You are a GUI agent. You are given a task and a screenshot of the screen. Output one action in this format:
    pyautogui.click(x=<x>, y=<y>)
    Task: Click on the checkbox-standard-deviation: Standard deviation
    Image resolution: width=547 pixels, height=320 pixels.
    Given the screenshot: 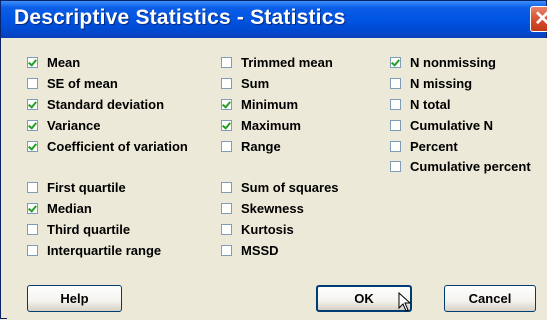 What is the action you would take?
    pyautogui.click(x=95, y=104)
    